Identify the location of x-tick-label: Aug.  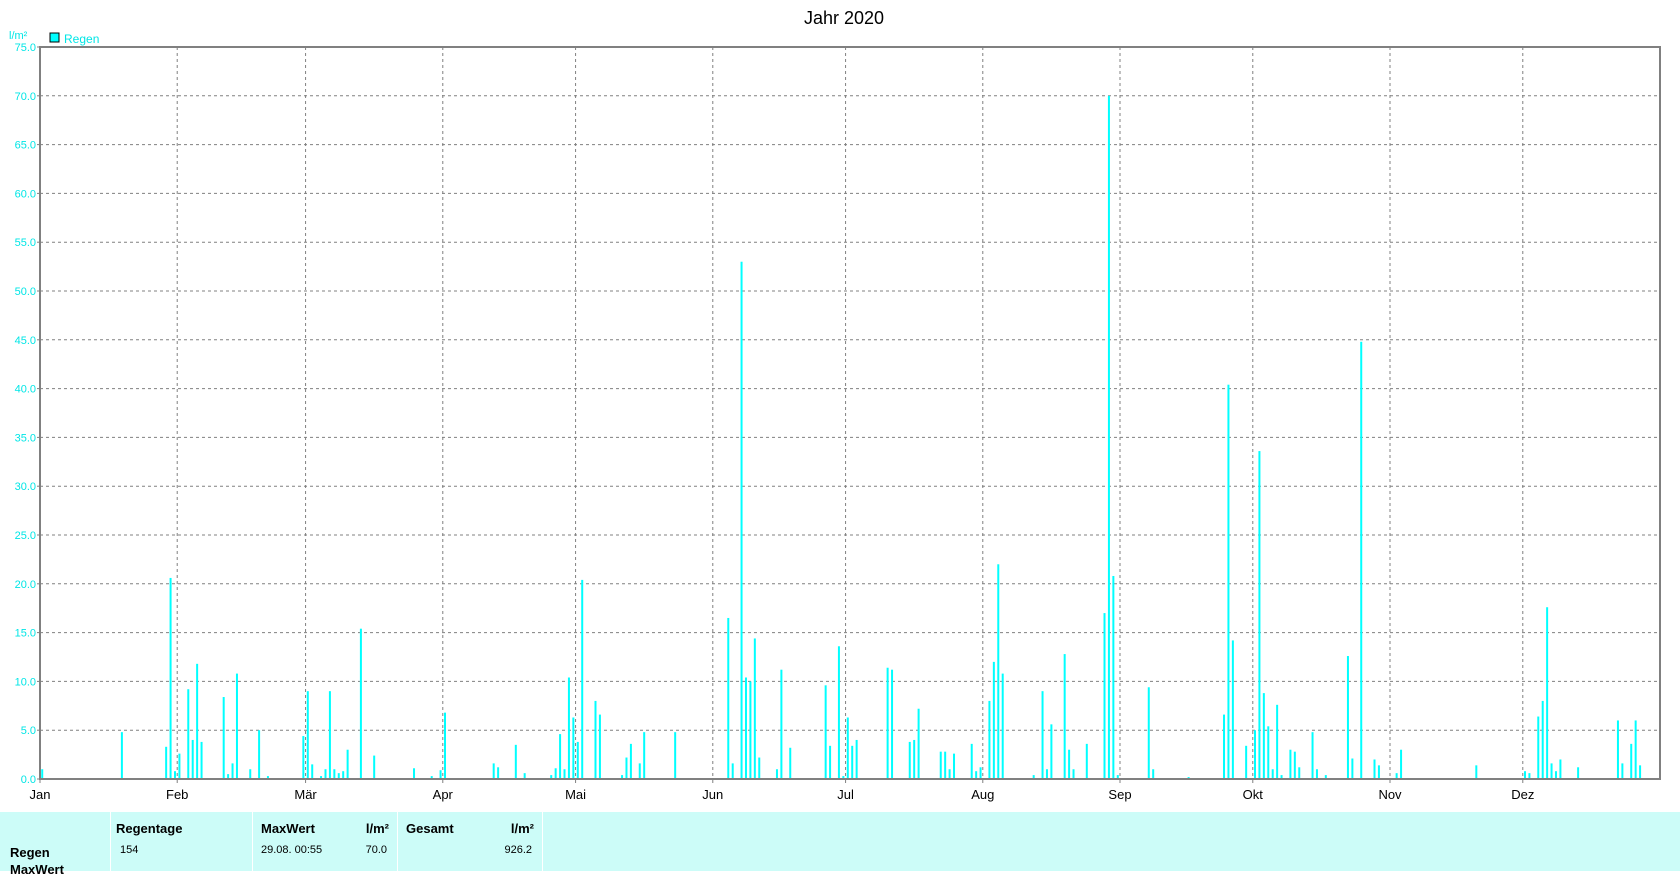
(982, 794).